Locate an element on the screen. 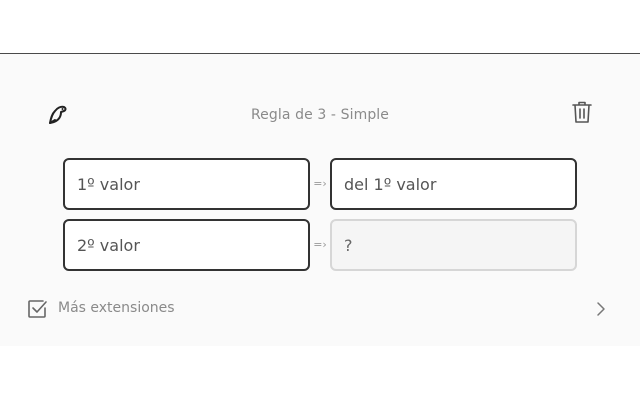 The height and width of the screenshot is (400, 640). chevron-right-icon is located at coordinates (601, 309).